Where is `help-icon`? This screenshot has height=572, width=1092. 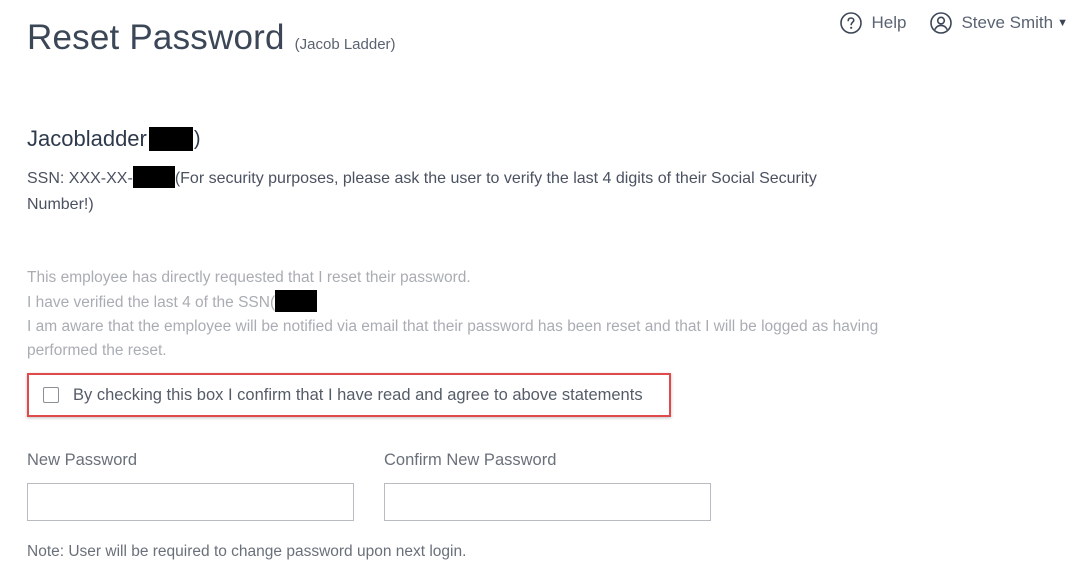 help-icon is located at coordinates (851, 23).